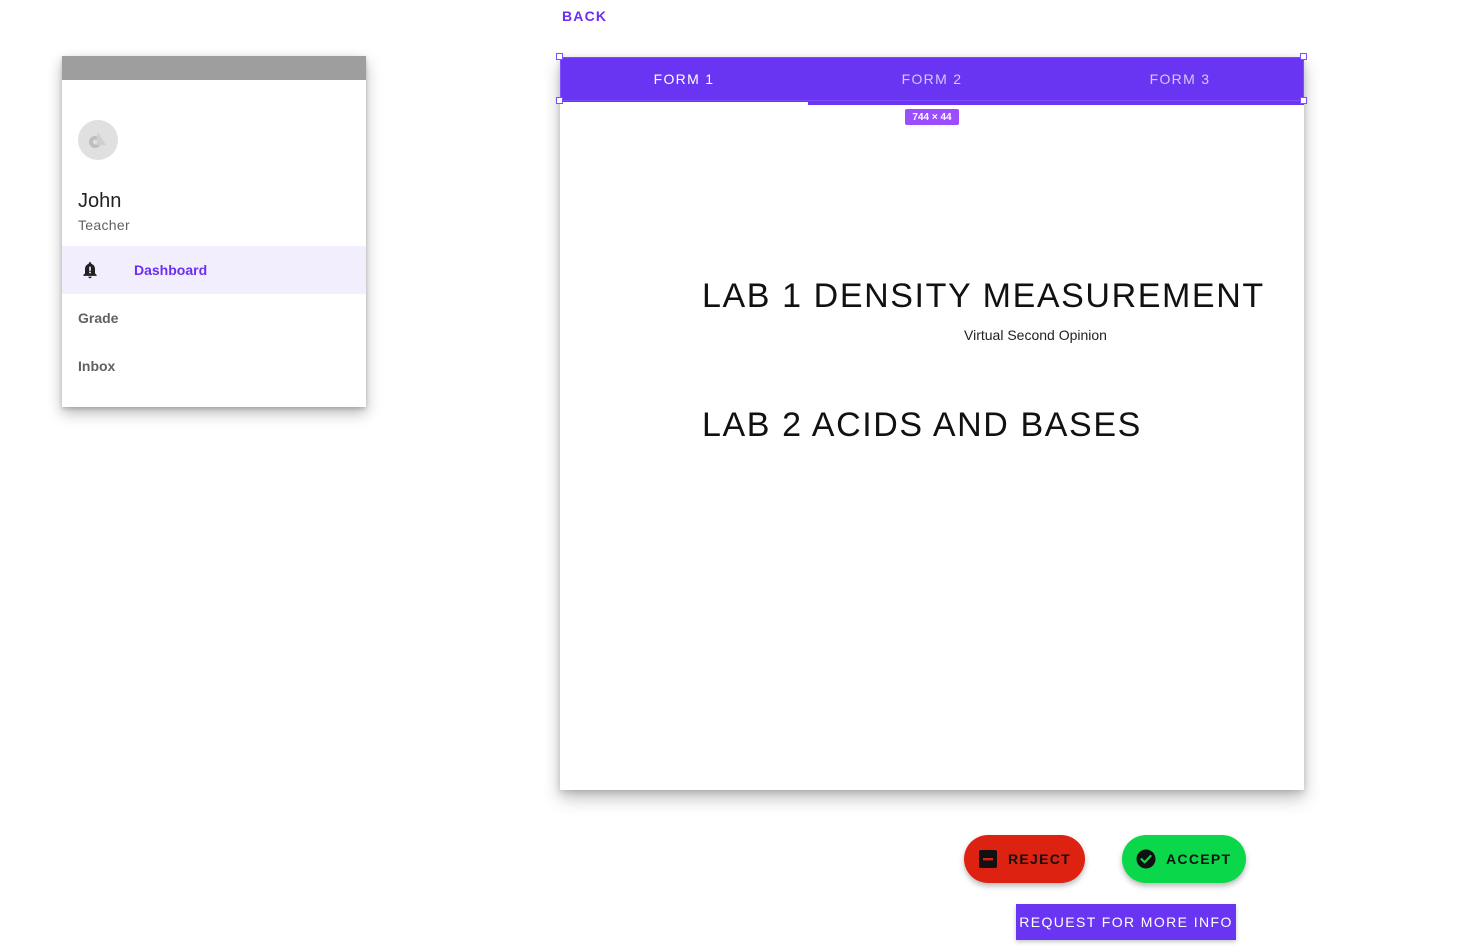  I want to click on lab-1-subtitle: Virtual Second Opinion, so click(1035, 335).